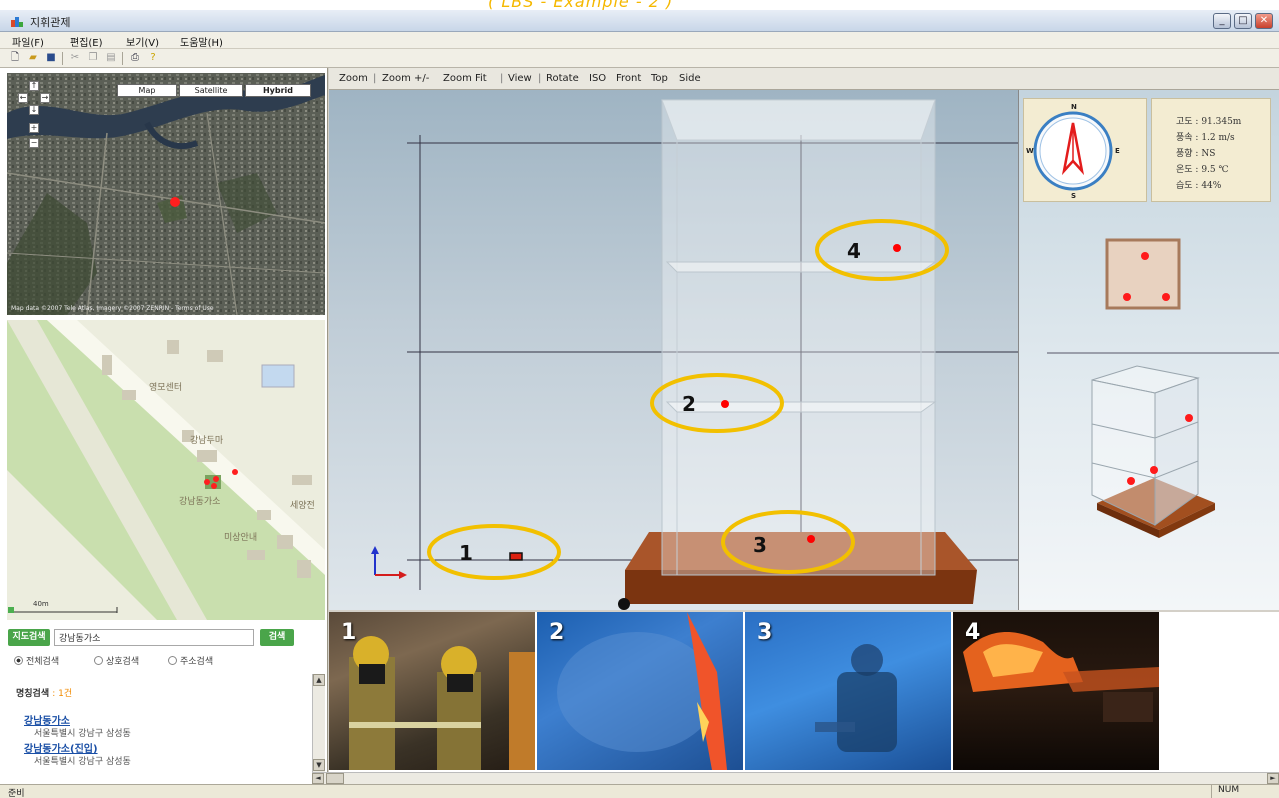  What do you see at coordinates (624, 604) in the screenshot?
I see `view-origin-icon` at bounding box center [624, 604].